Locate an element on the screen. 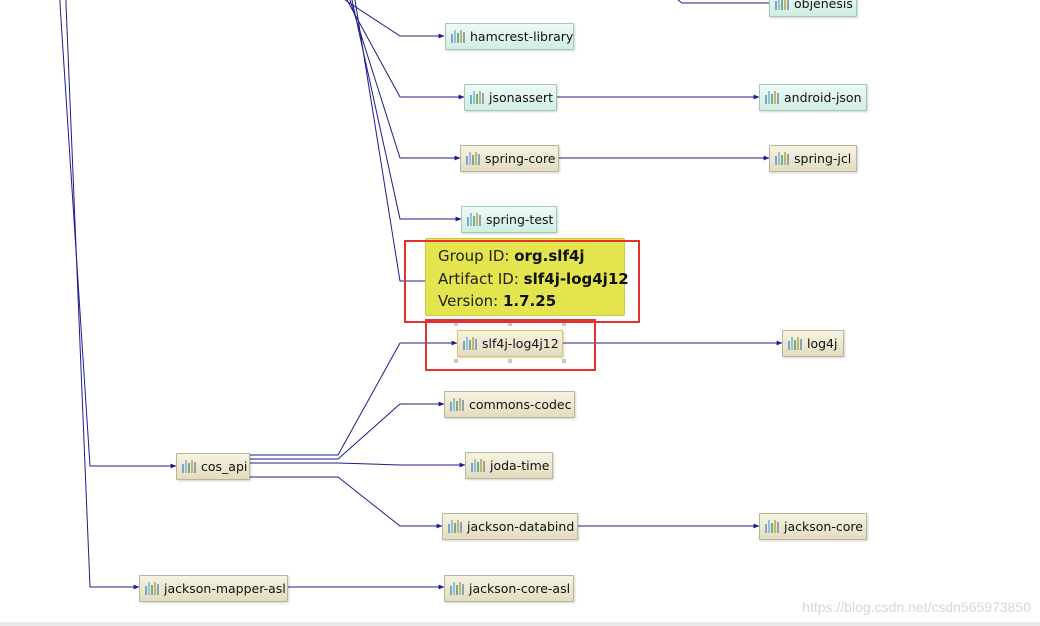 The image size is (1040, 626). edge-to-slf4j-hidden is located at coordinates (391, 141).